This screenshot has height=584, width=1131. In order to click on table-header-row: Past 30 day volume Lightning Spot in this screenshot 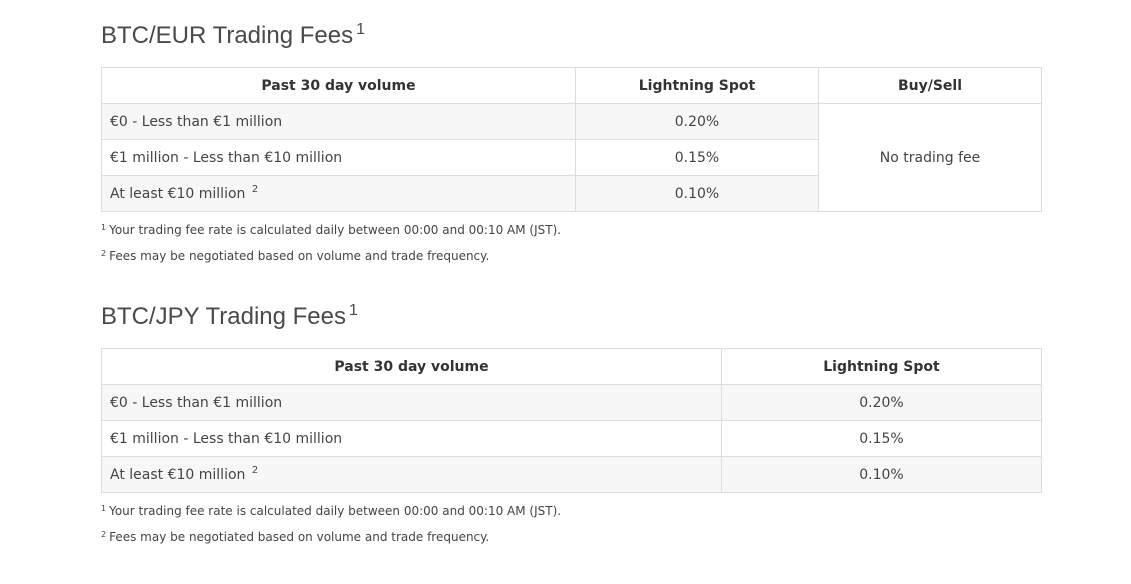, I will do `click(571, 366)`.